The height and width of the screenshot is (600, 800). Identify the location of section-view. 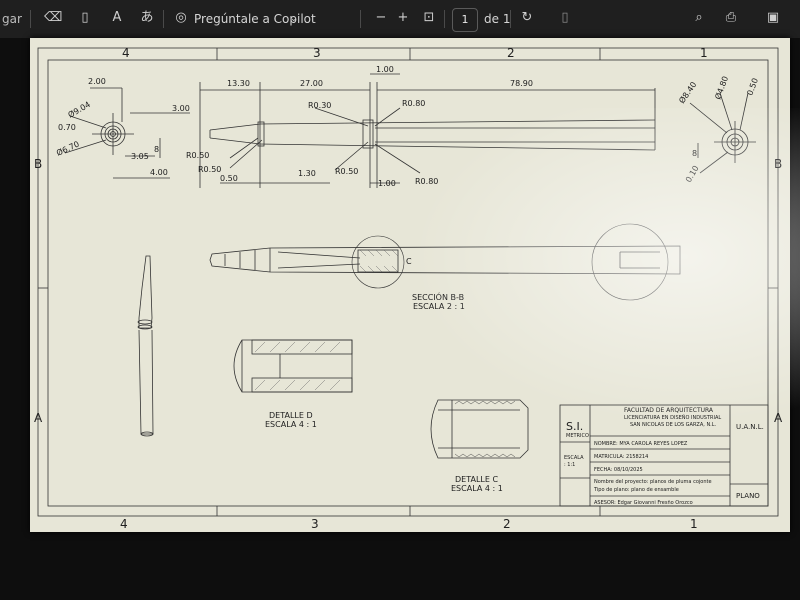
(445, 262).